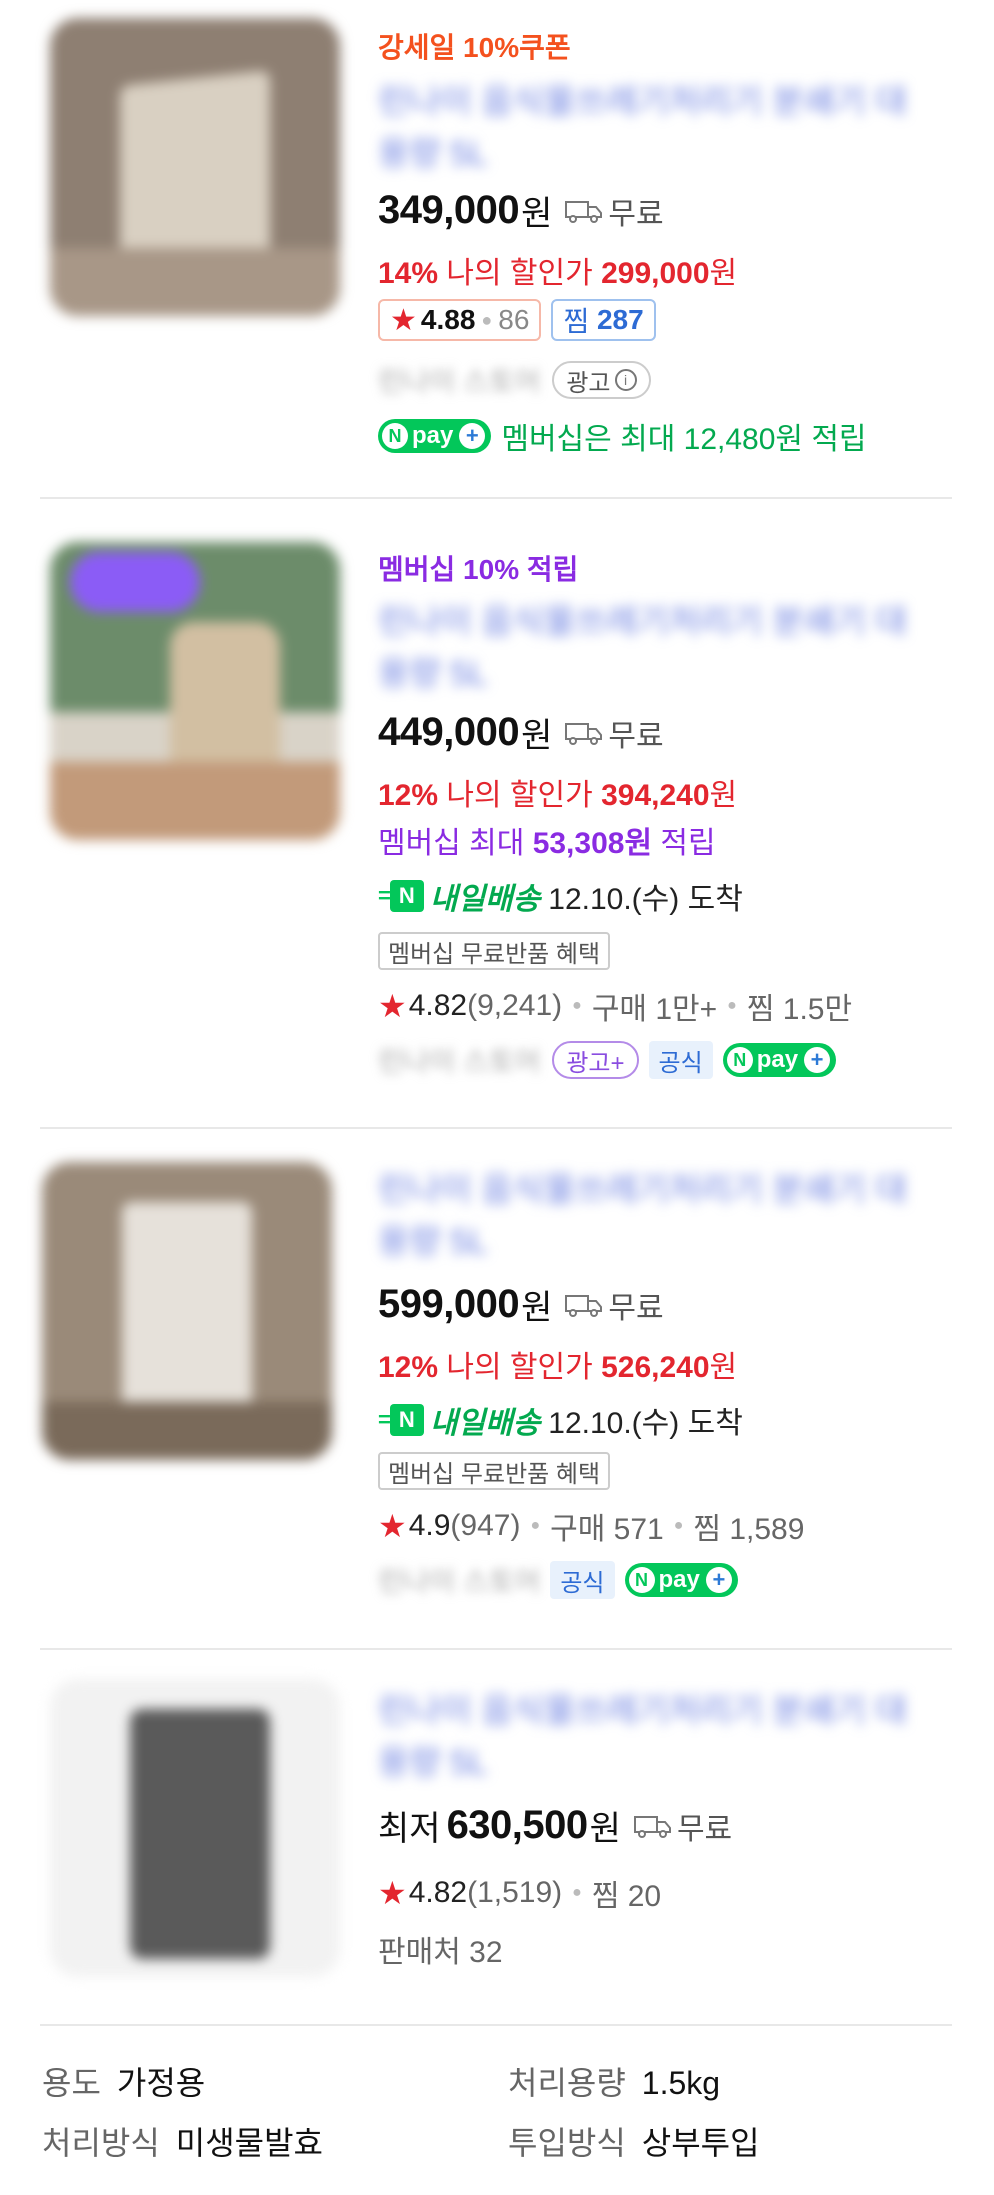 The height and width of the screenshot is (2195, 994). What do you see at coordinates (249, 2143) in the screenshot?
I see `spec-value: 미생물발효` at bounding box center [249, 2143].